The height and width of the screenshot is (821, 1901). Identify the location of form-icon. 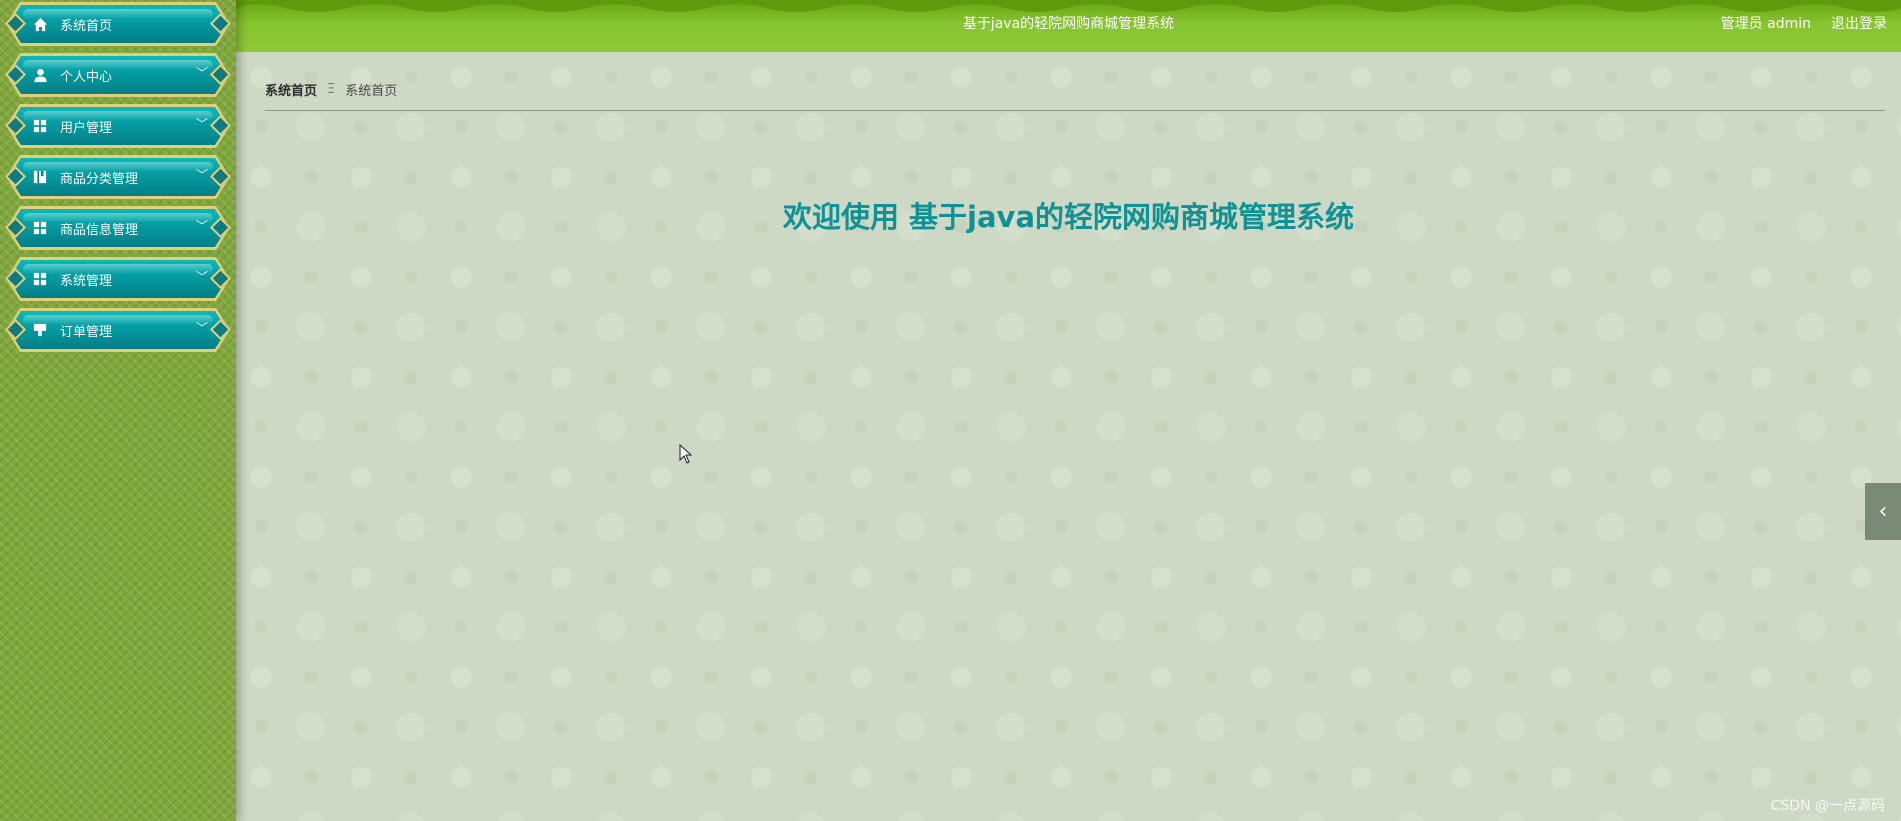
(40, 330).